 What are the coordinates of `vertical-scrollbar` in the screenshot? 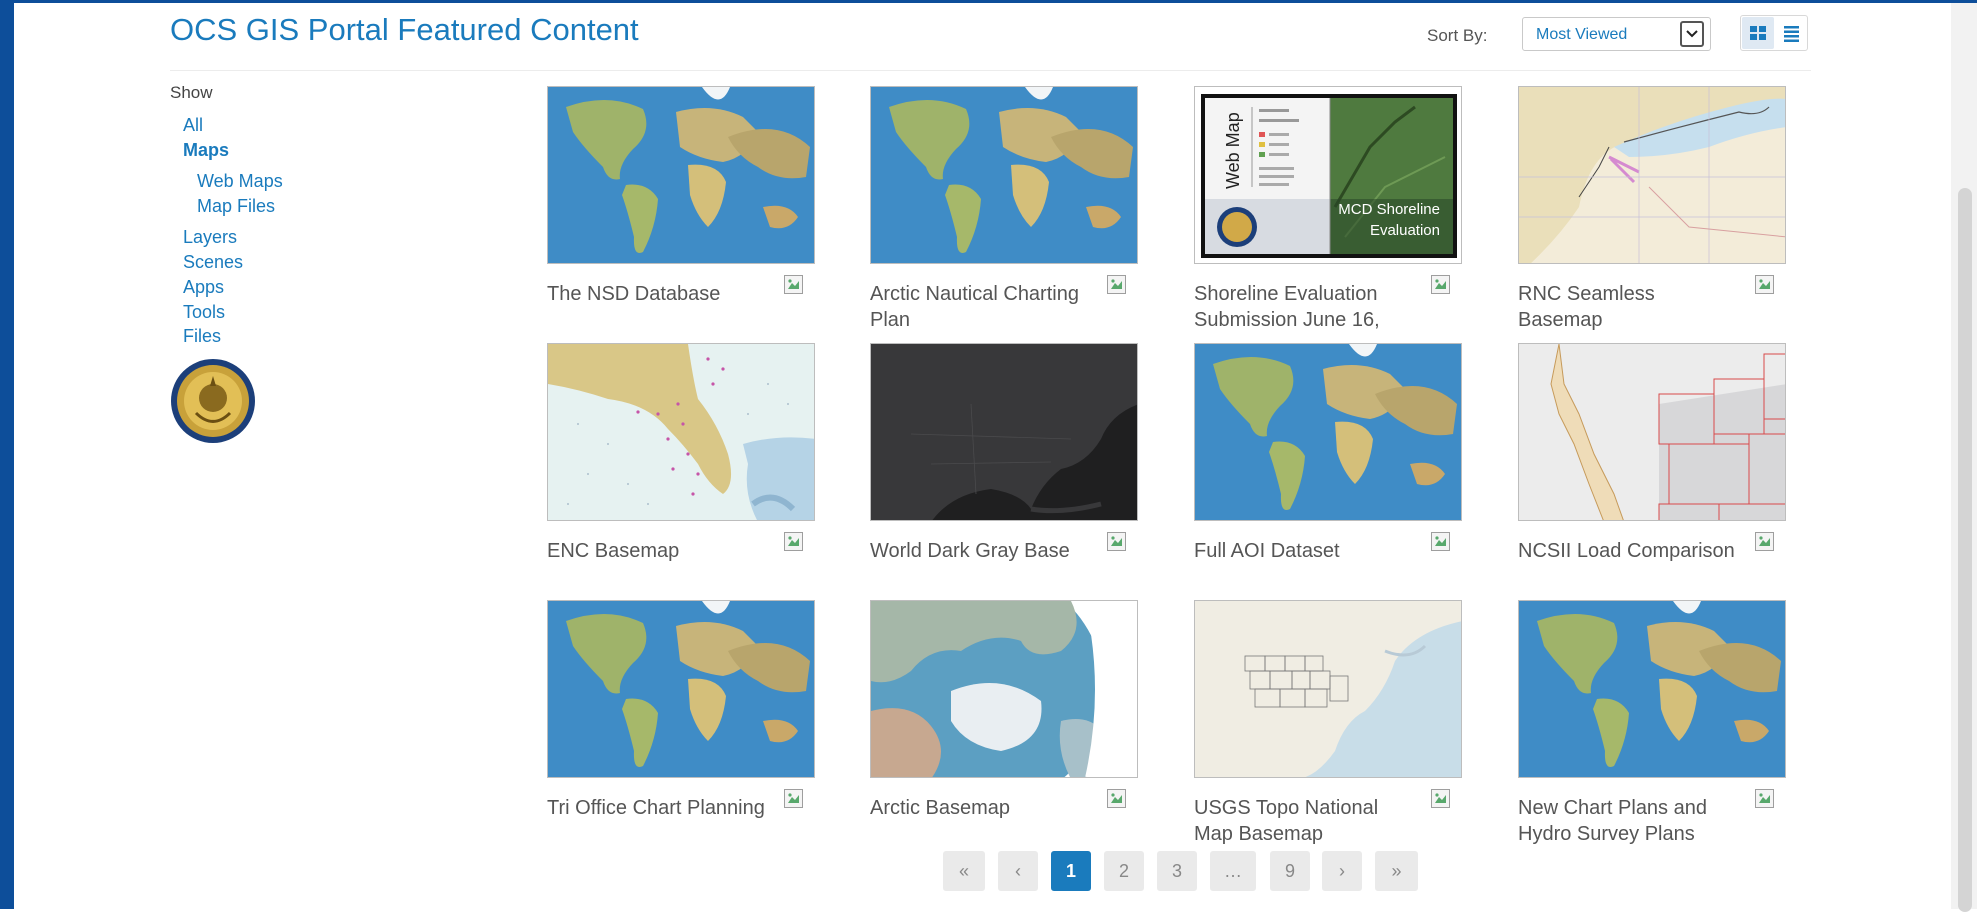 It's located at (1964, 457).